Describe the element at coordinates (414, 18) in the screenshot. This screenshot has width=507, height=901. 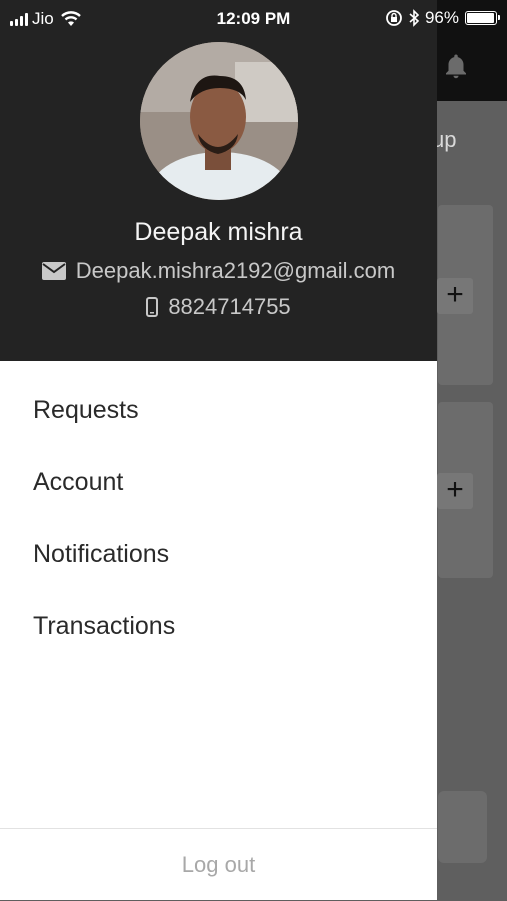
I see `bluetooth-icon` at that location.